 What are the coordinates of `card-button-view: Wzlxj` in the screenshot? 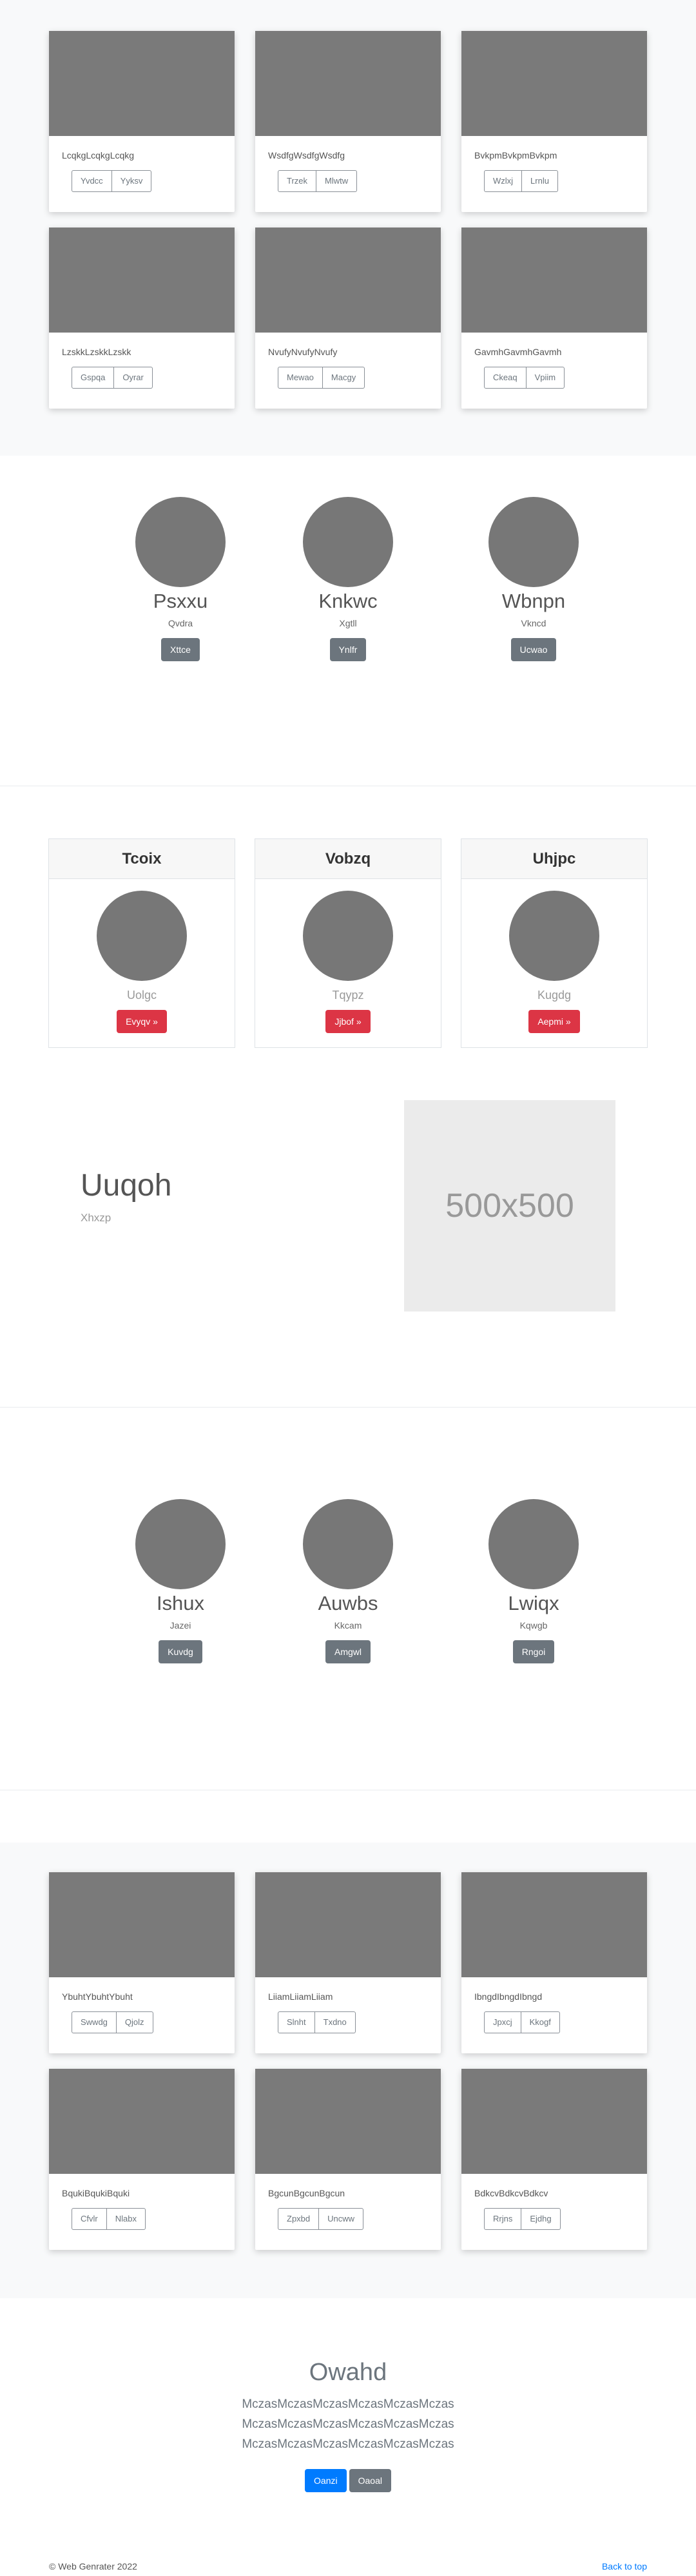 It's located at (503, 181).